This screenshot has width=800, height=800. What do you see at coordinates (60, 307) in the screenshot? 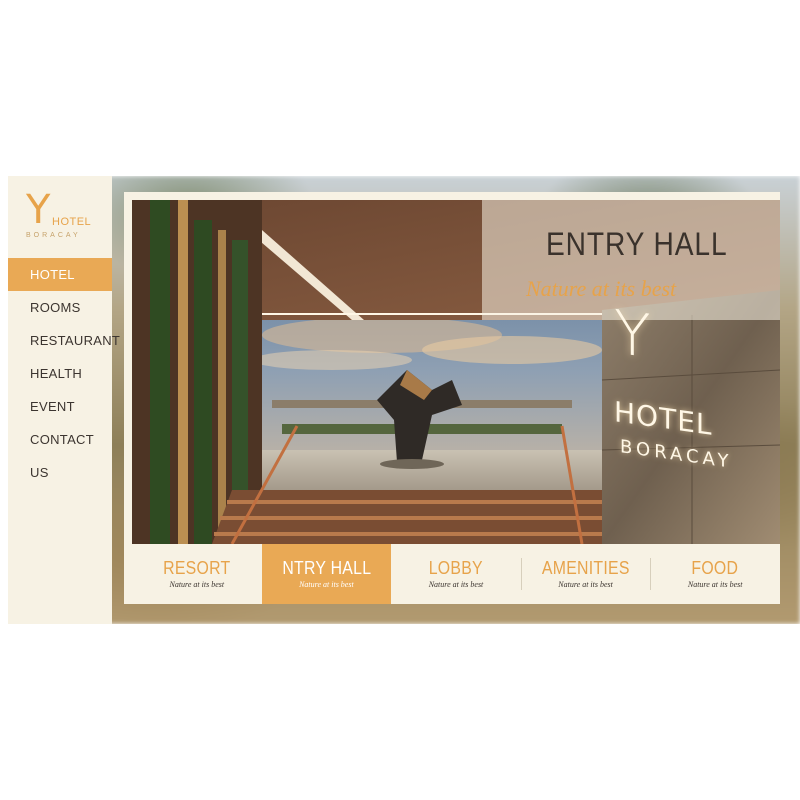
I see `nav-item-rooms: ROOMS` at bounding box center [60, 307].